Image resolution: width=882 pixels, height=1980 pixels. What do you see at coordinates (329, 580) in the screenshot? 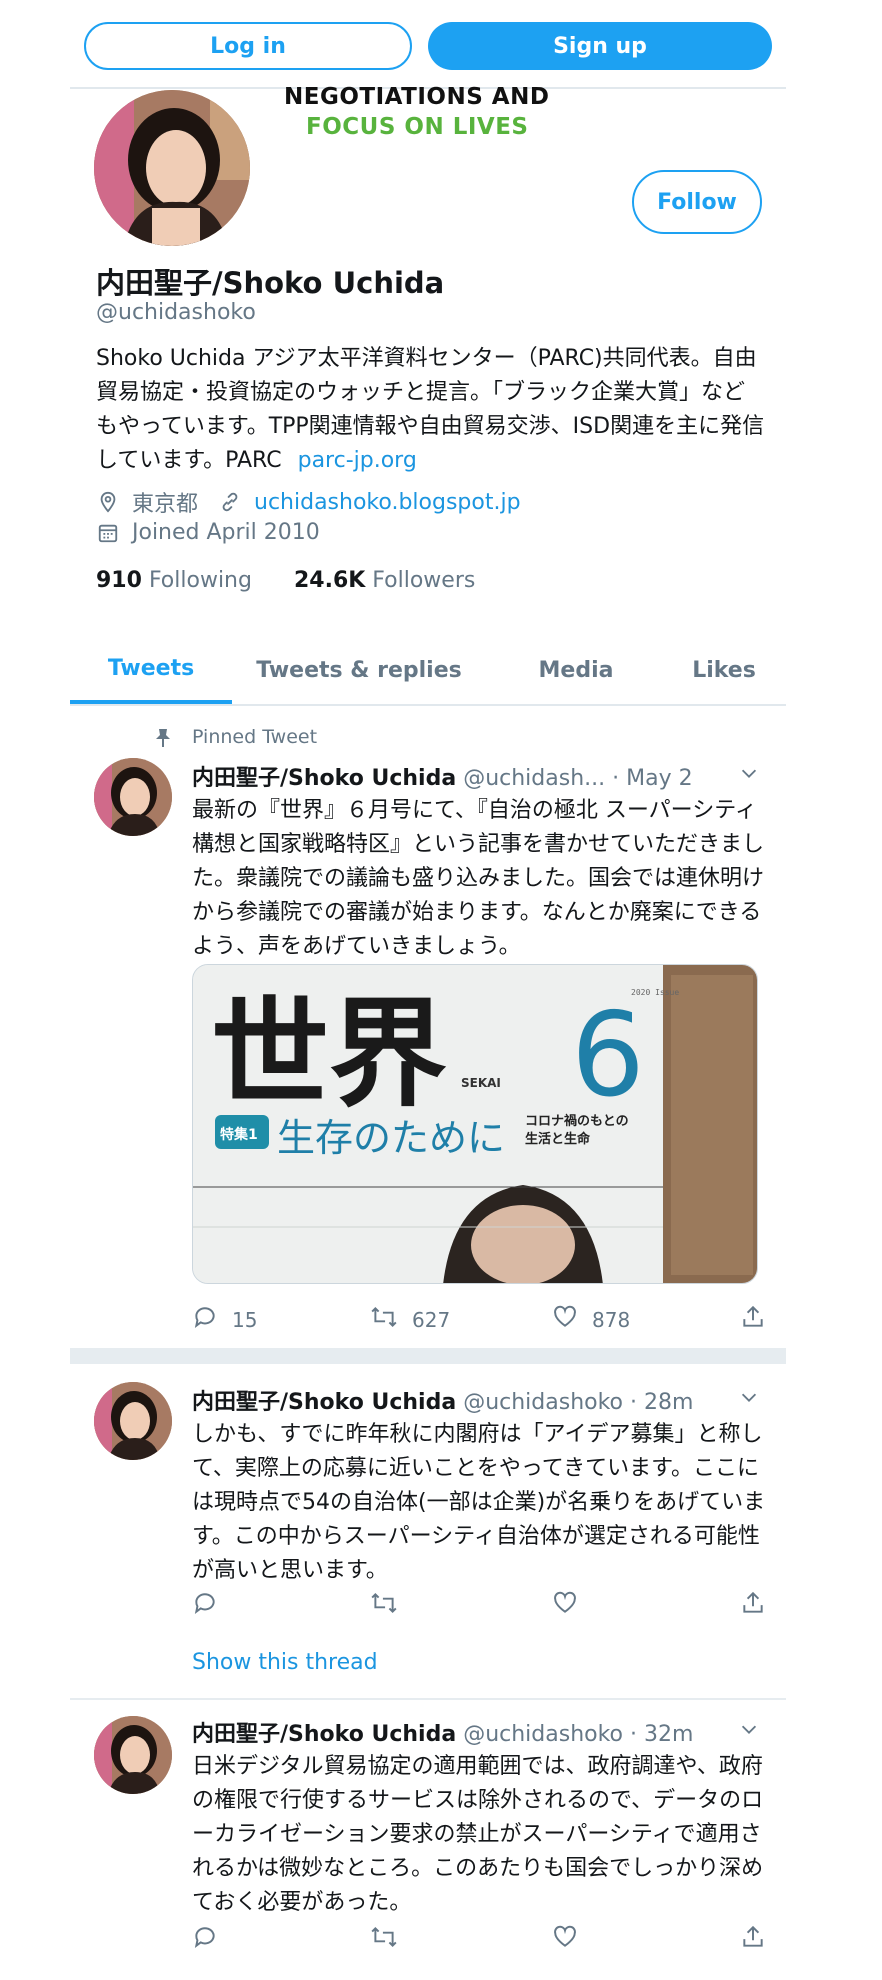
I see `followers-count: 24.6K` at bounding box center [329, 580].